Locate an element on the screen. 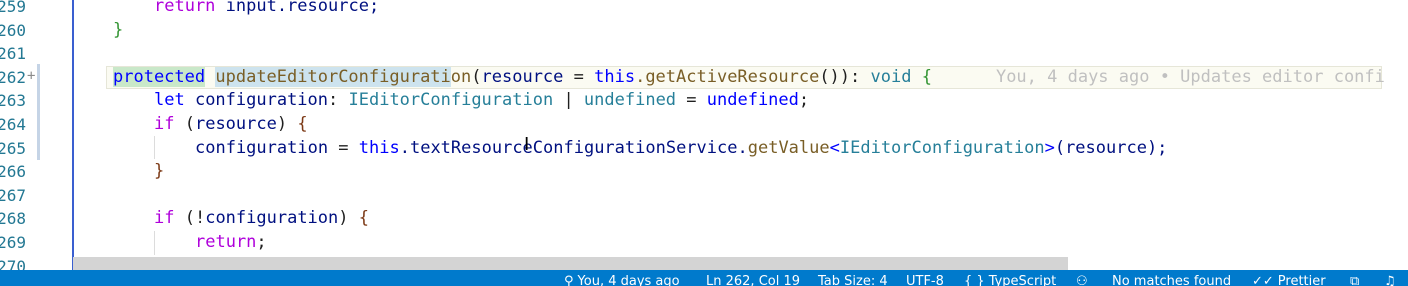  line-number: 266 is located at coordinates (13, 172).